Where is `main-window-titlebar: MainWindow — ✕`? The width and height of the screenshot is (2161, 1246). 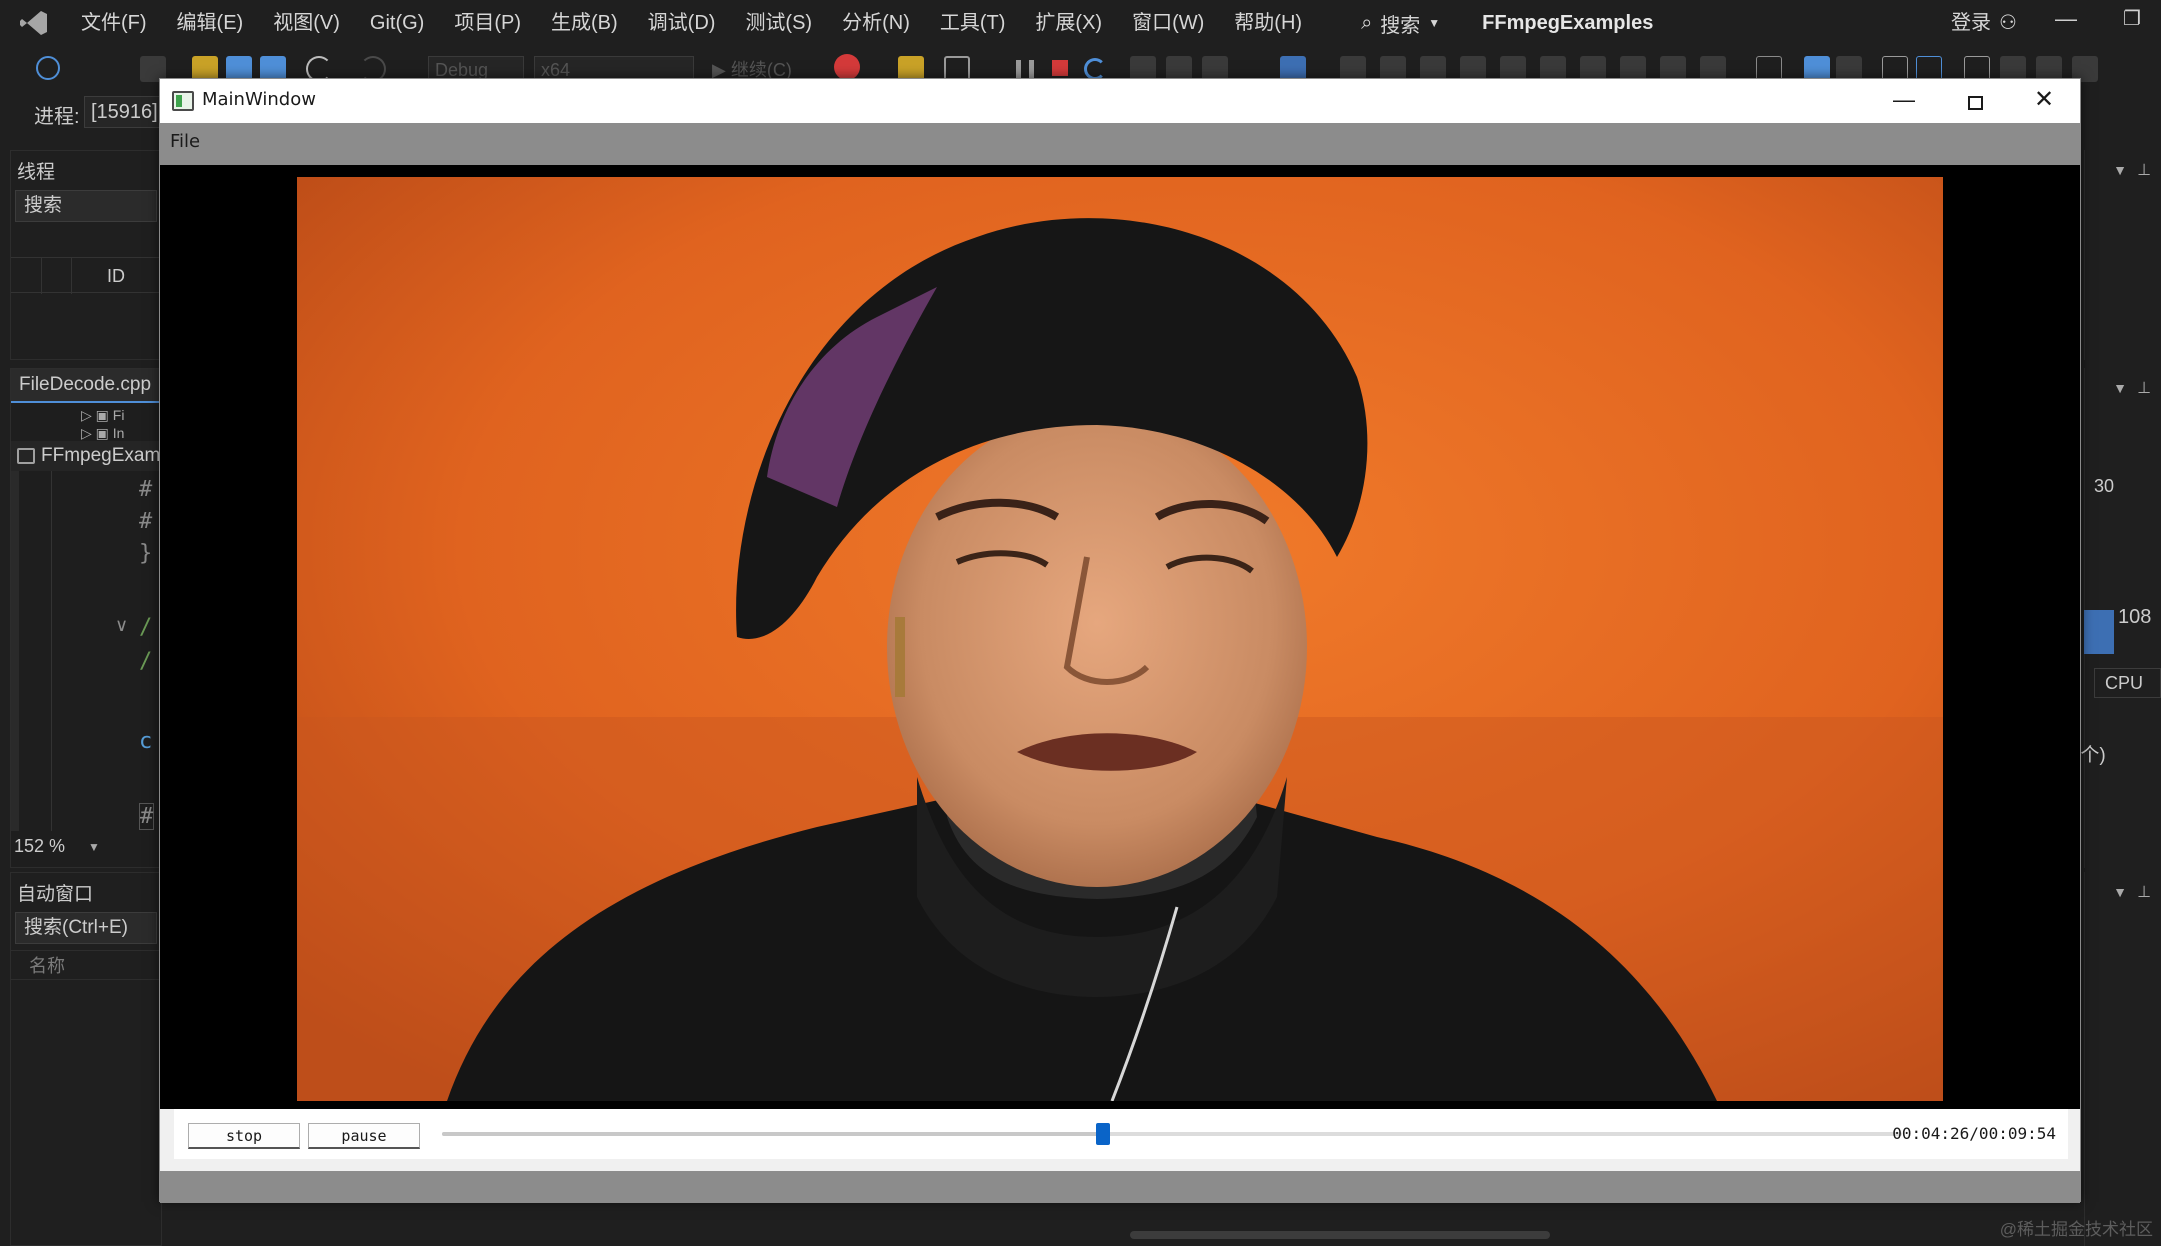
main-window-titlebar: MainWindow — ✕ is located at coordinates (1120, 101).